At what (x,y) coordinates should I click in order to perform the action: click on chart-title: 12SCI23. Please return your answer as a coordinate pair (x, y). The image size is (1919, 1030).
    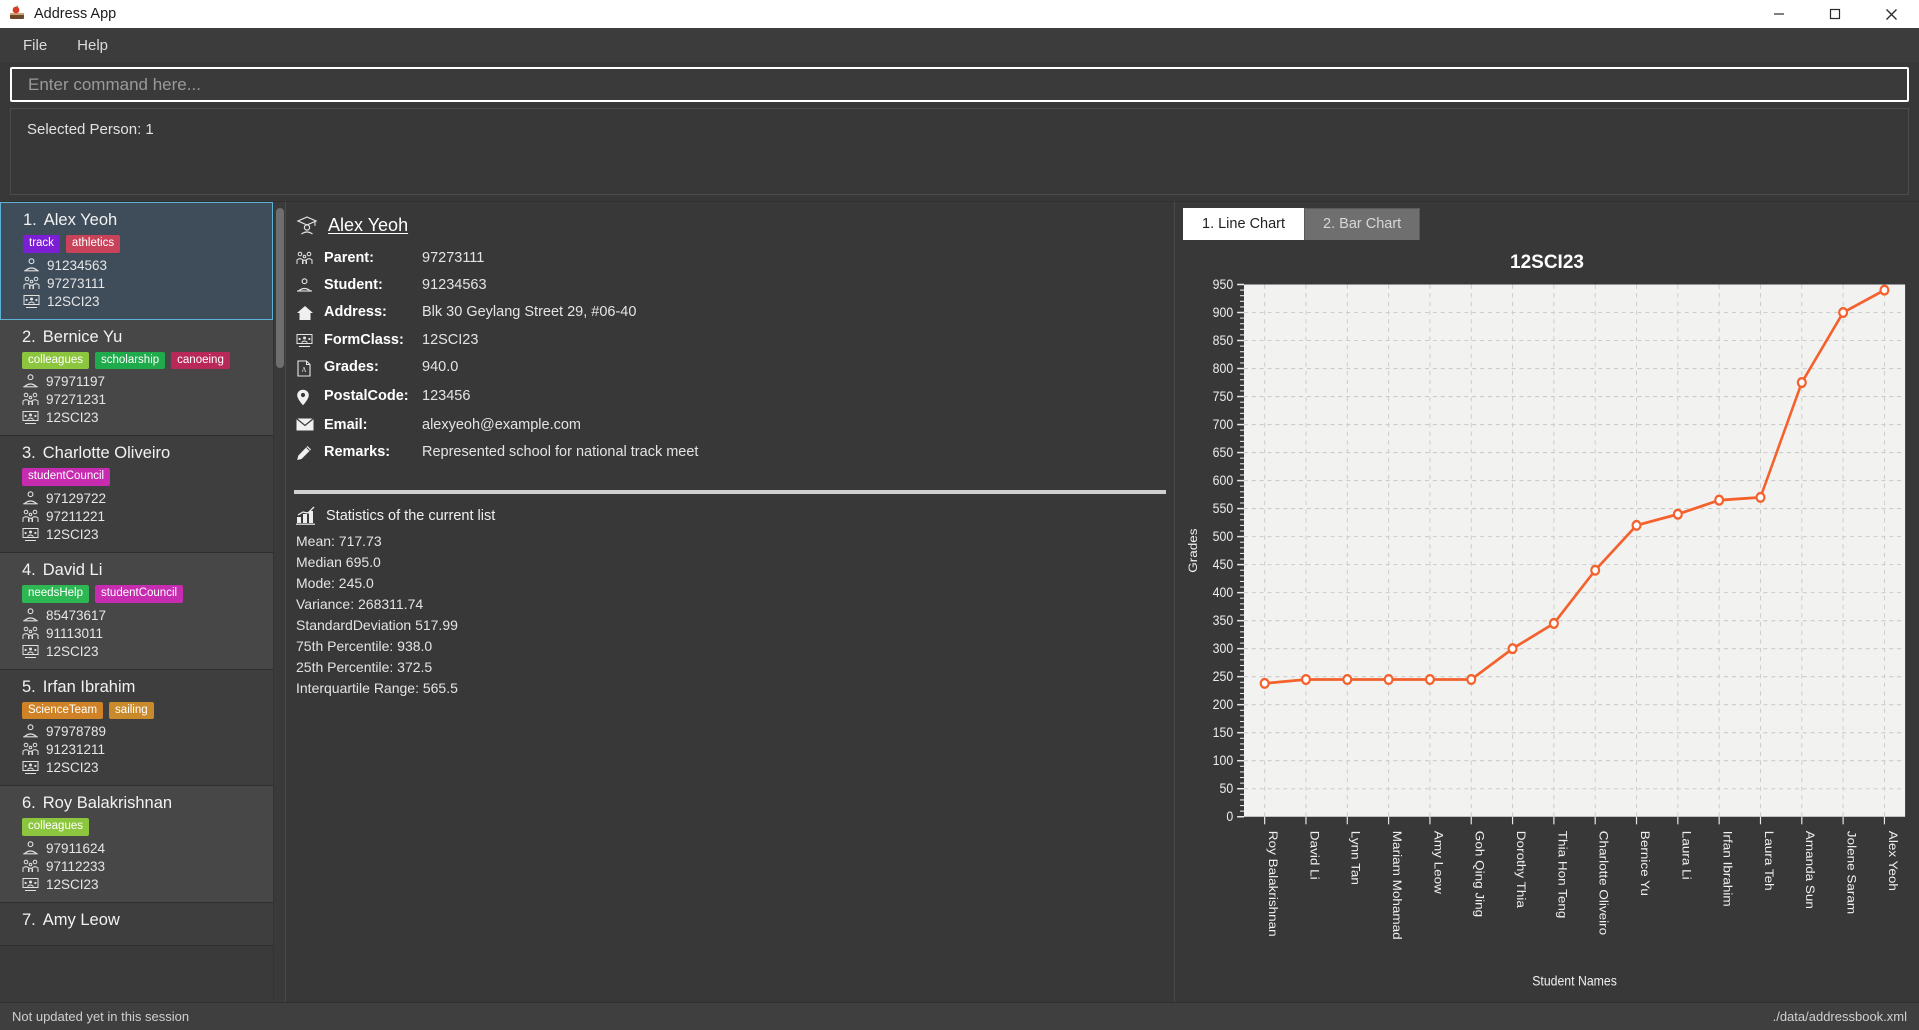
    Looking at the image, I should click on (1547, 262).